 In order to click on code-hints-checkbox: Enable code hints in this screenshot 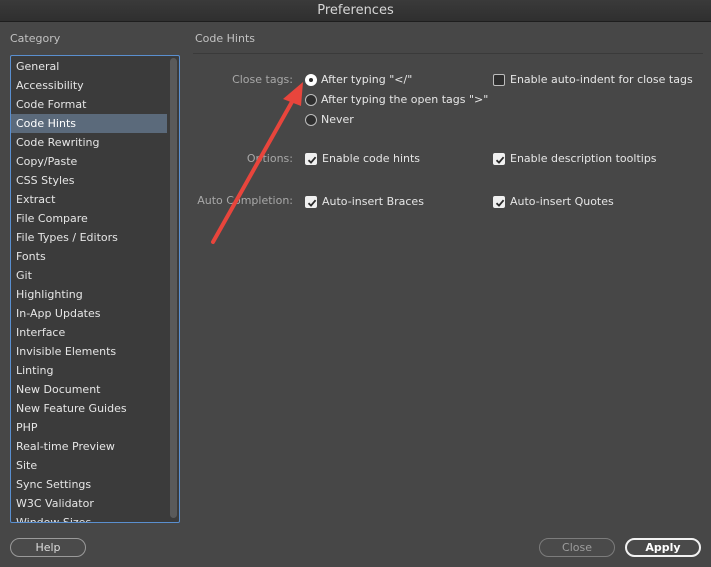, I will do `click(362, 158)`.